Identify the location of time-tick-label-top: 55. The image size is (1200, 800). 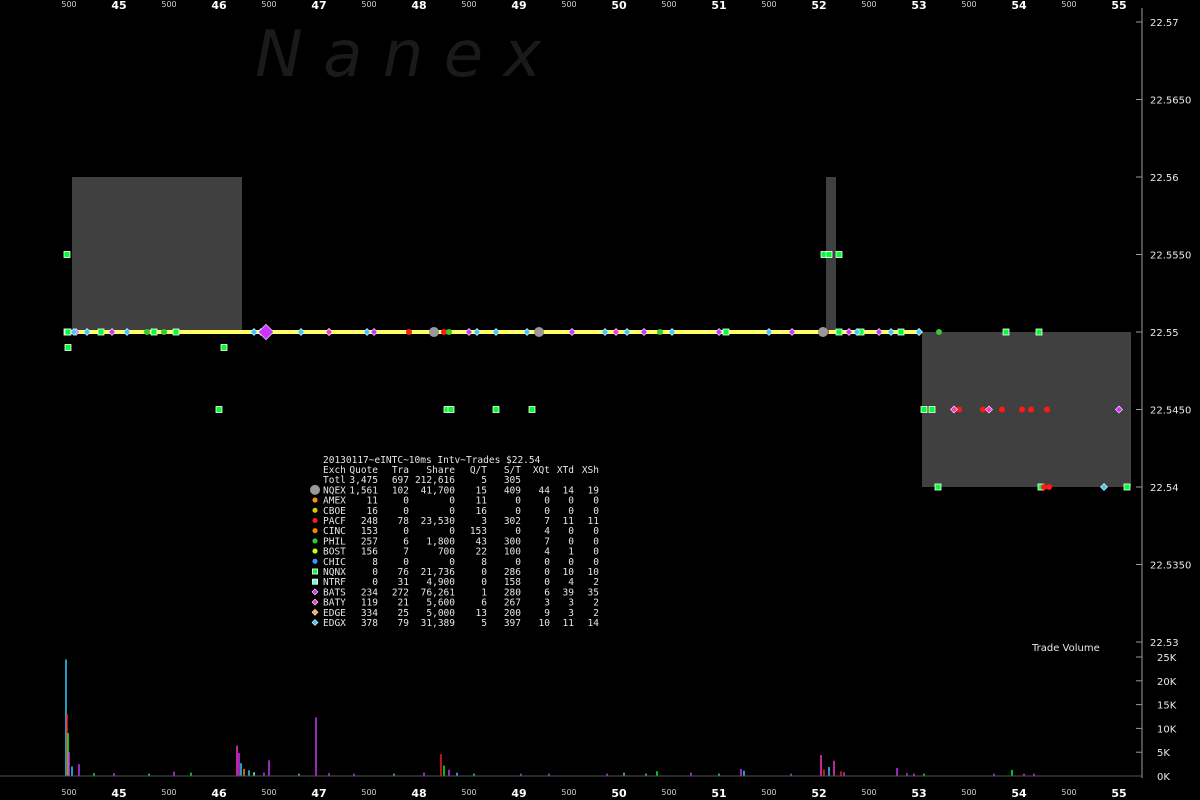
(1118, 6).